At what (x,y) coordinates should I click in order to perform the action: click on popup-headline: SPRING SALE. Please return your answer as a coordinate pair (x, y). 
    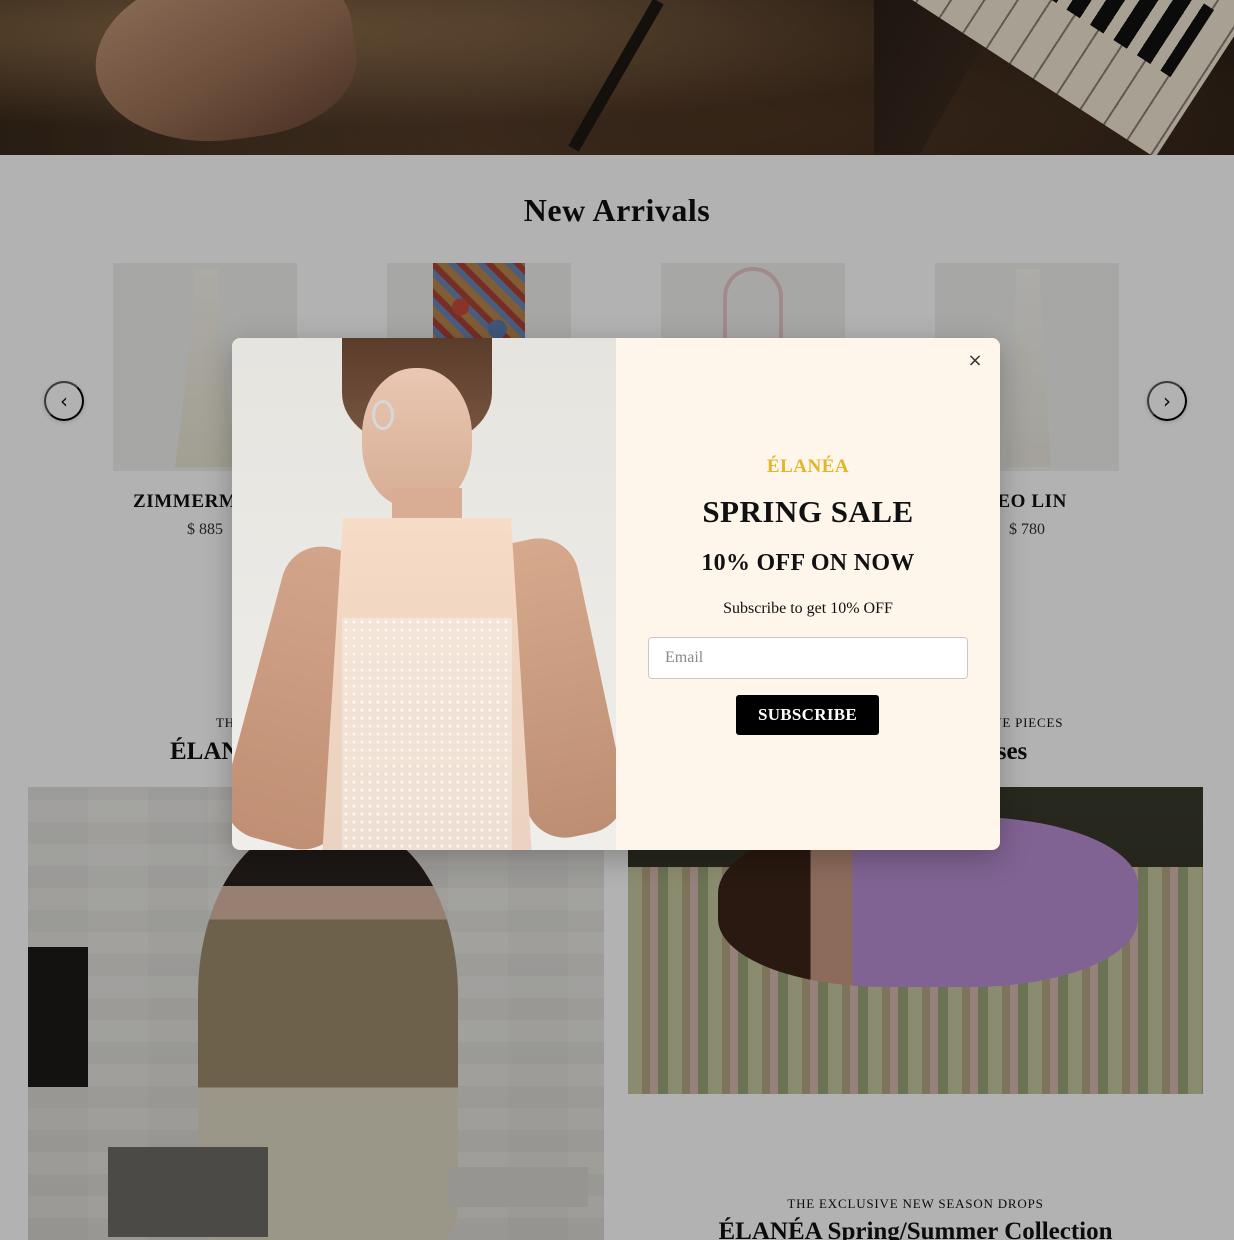
    Looking at the image, I should click on (808, 511).